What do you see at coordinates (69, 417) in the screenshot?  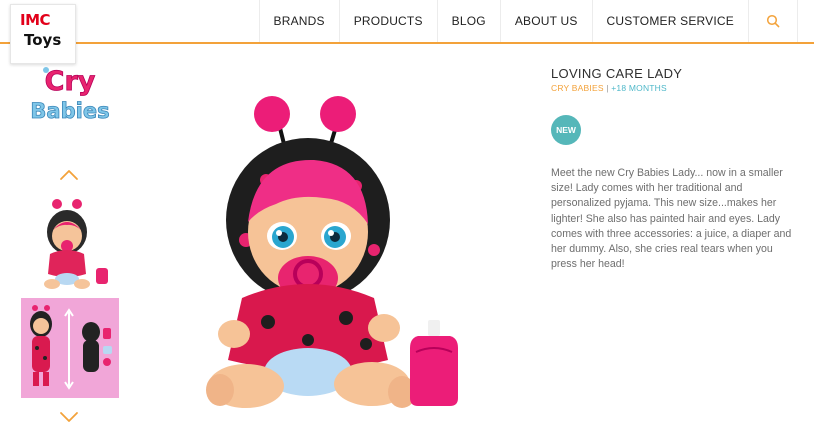 I see `chevron-down-icon` at bounding box center [69, 417].